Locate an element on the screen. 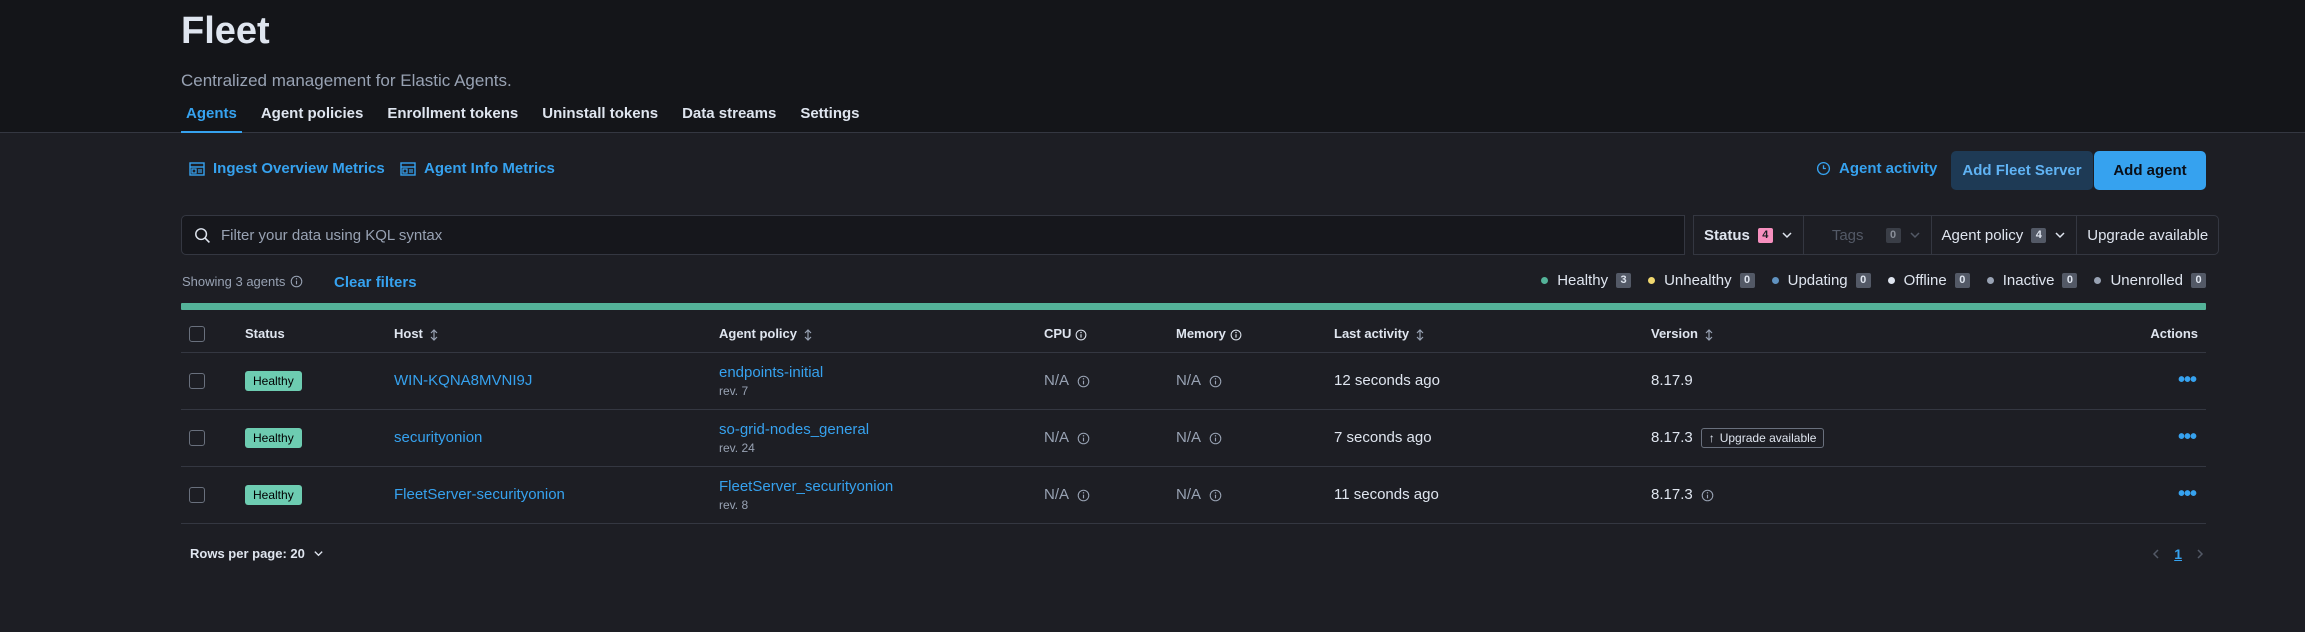 The image size is (2305, 632). policy-revision: rev. 24 is located at coordinates (737, 447).